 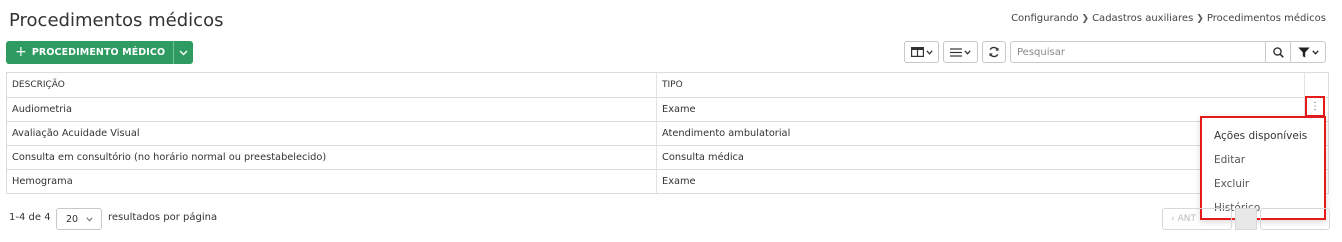 I want to click on search-icon, so click(x=1278, y=52).